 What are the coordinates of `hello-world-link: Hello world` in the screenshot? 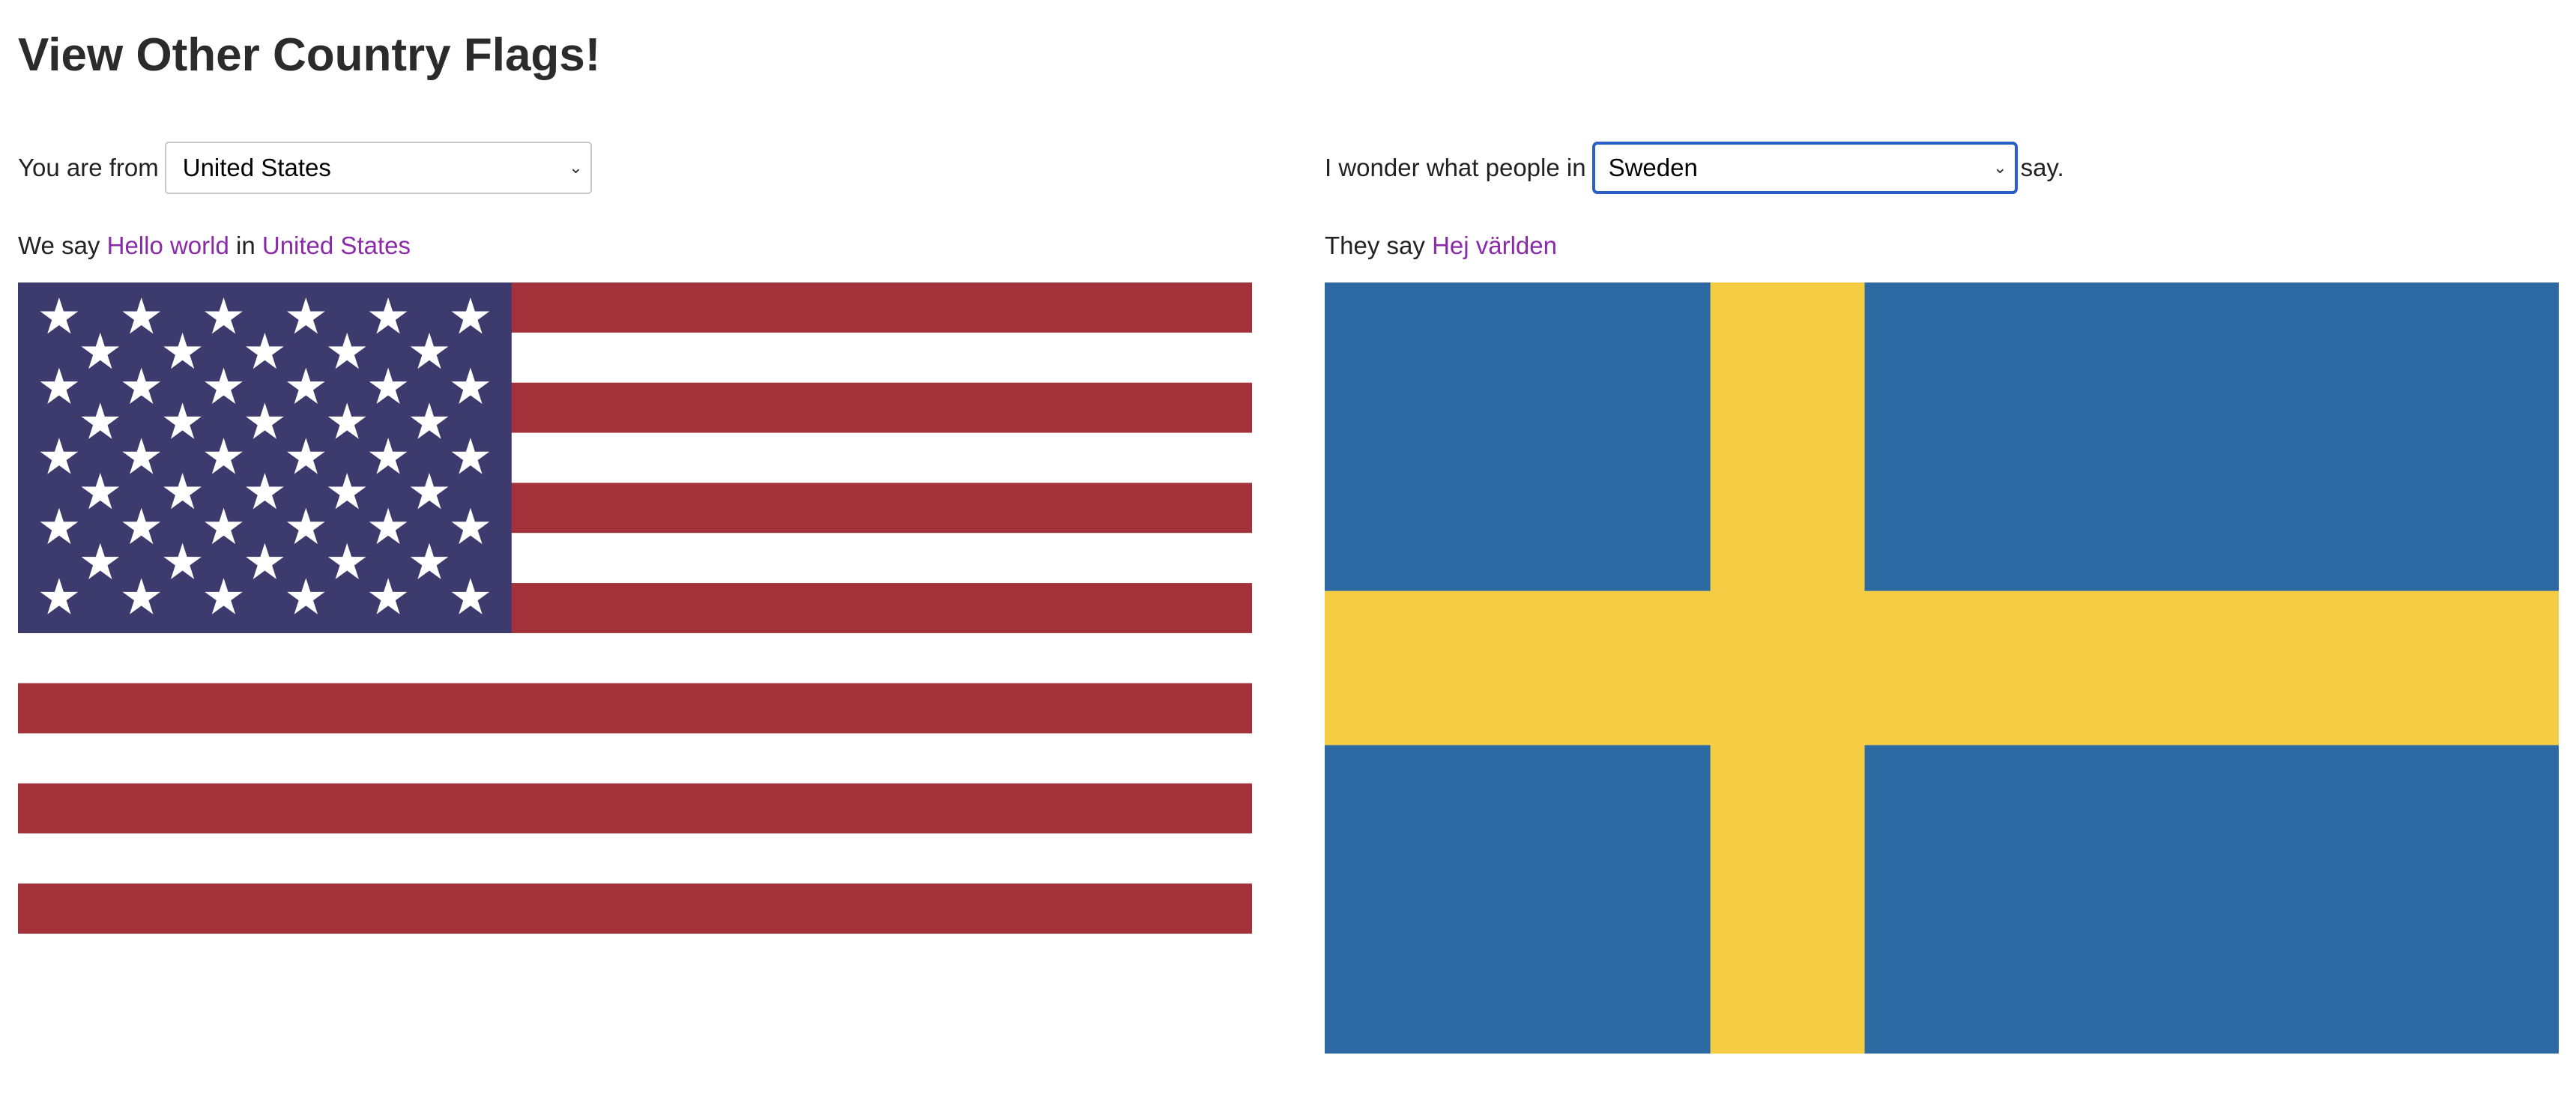 It's located at (168, 246).